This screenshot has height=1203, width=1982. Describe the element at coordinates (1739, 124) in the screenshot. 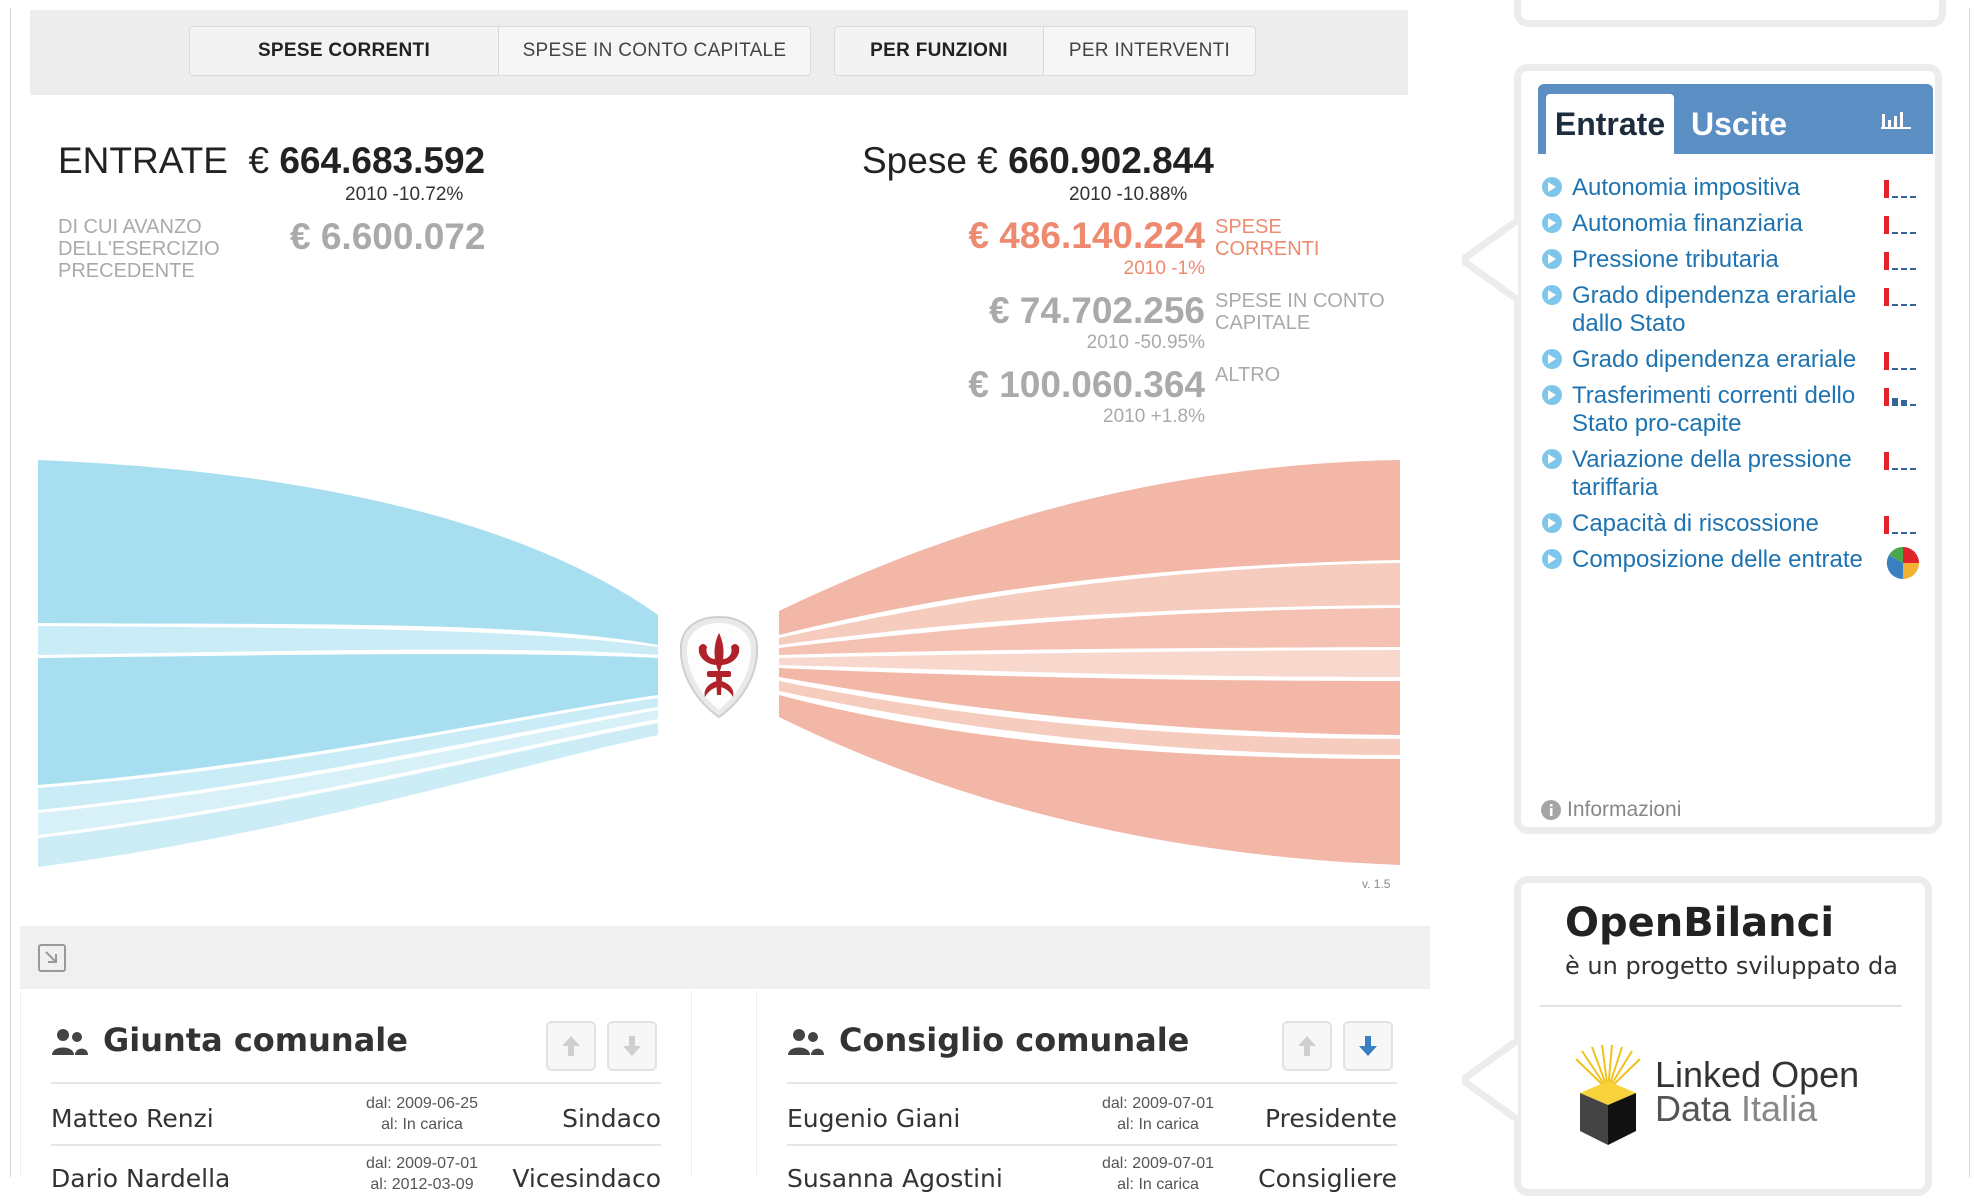

I see `tab-uscite: Uscite` at that location.